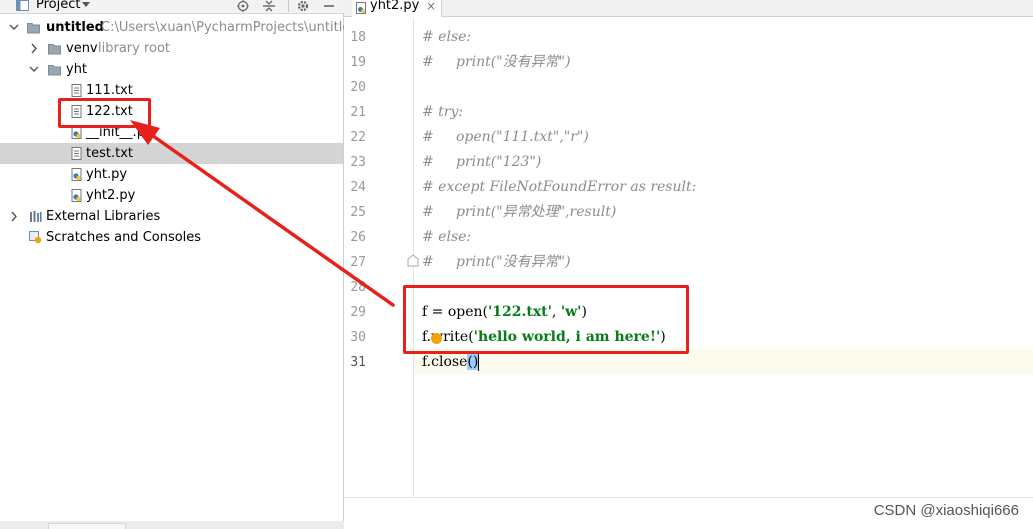 The image size is (1033, 529). I want to click on code-line-19: # print("没有异常"), so click(496, 62).